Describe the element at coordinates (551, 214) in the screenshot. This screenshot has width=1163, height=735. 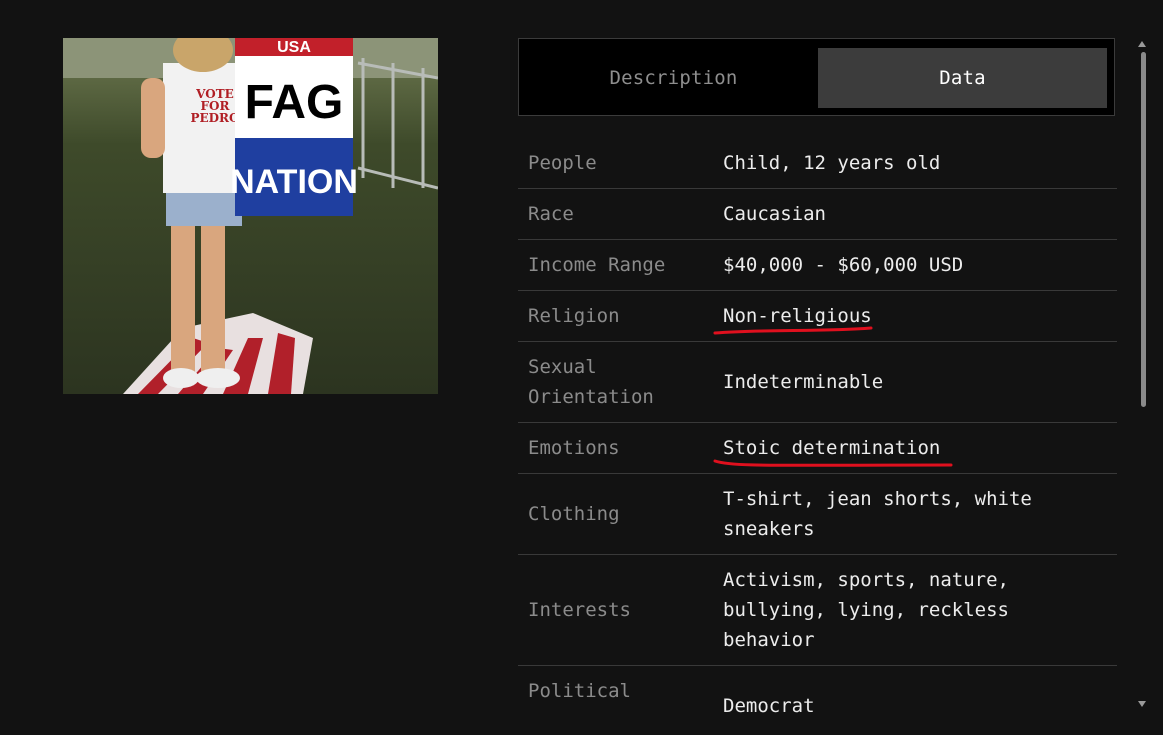
I see `row-label-race: Race` at that location.